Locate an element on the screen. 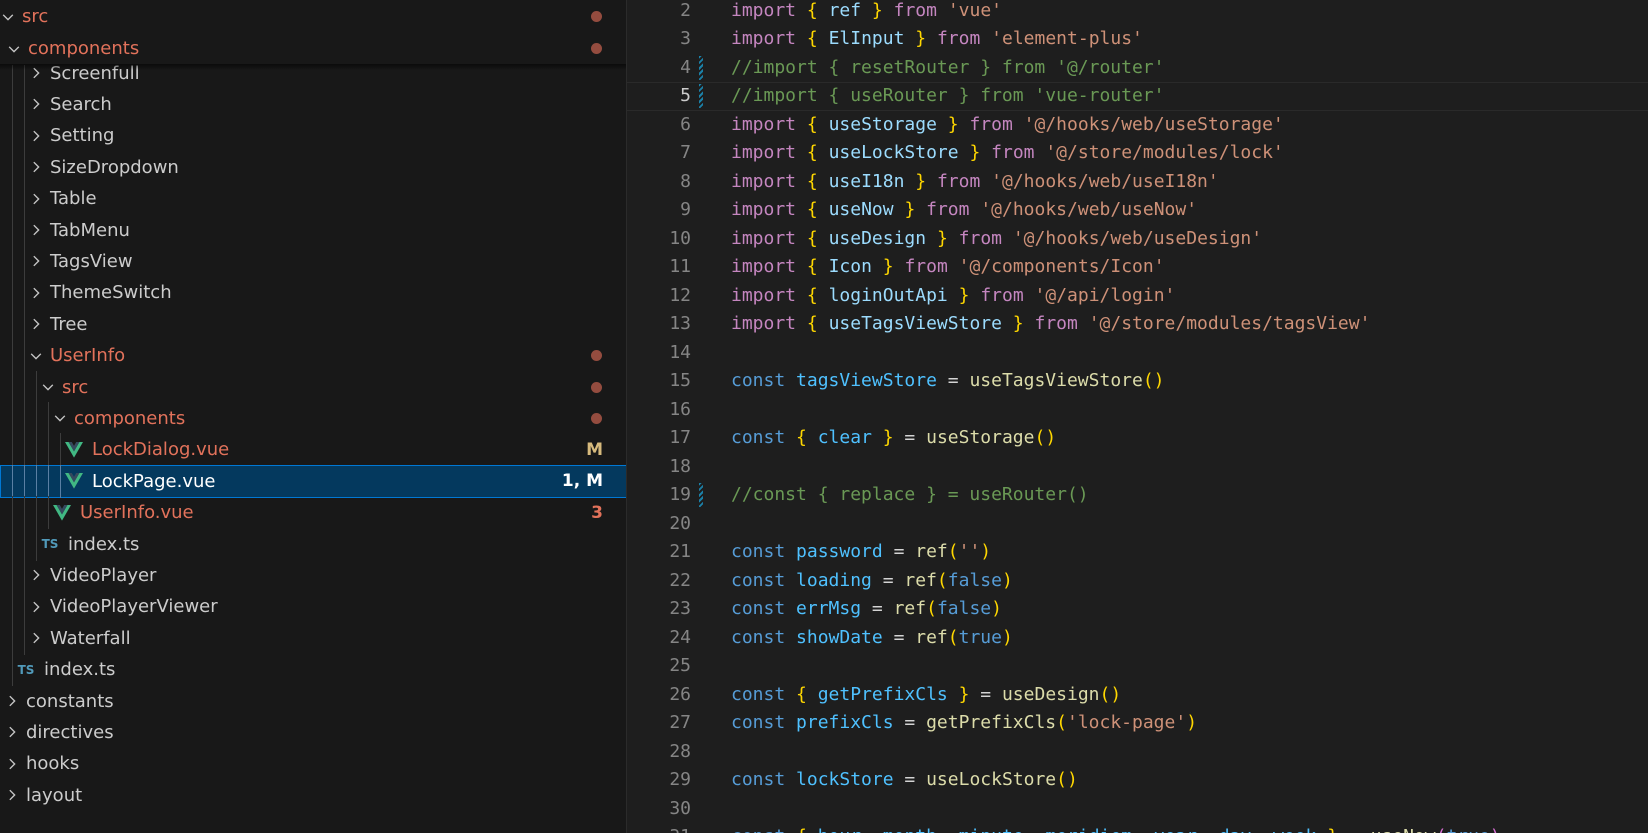 This screenshot has height=833, width=1648. explorer-folder-row: Waterfall is located at coordinates (313, 638).